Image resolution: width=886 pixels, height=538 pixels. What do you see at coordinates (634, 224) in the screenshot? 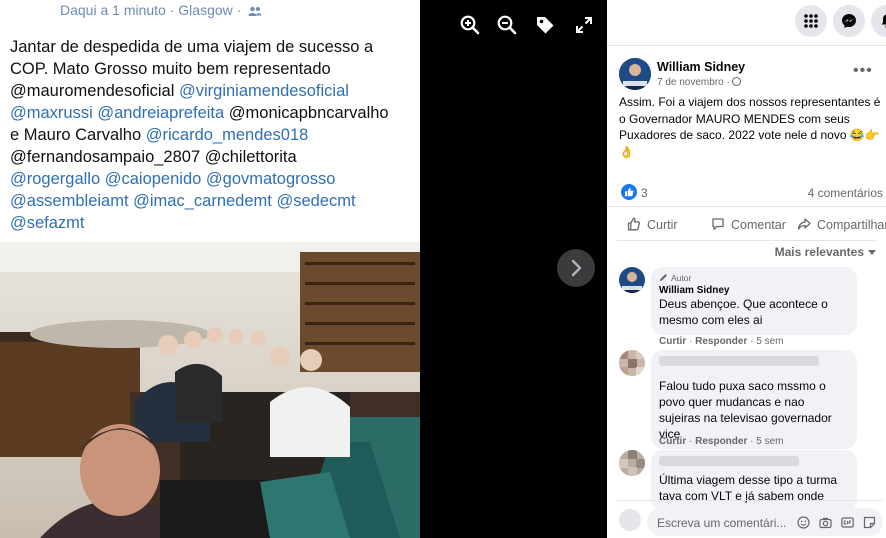
I see `thumbs-up-icon` at bounding box center [634, 224].